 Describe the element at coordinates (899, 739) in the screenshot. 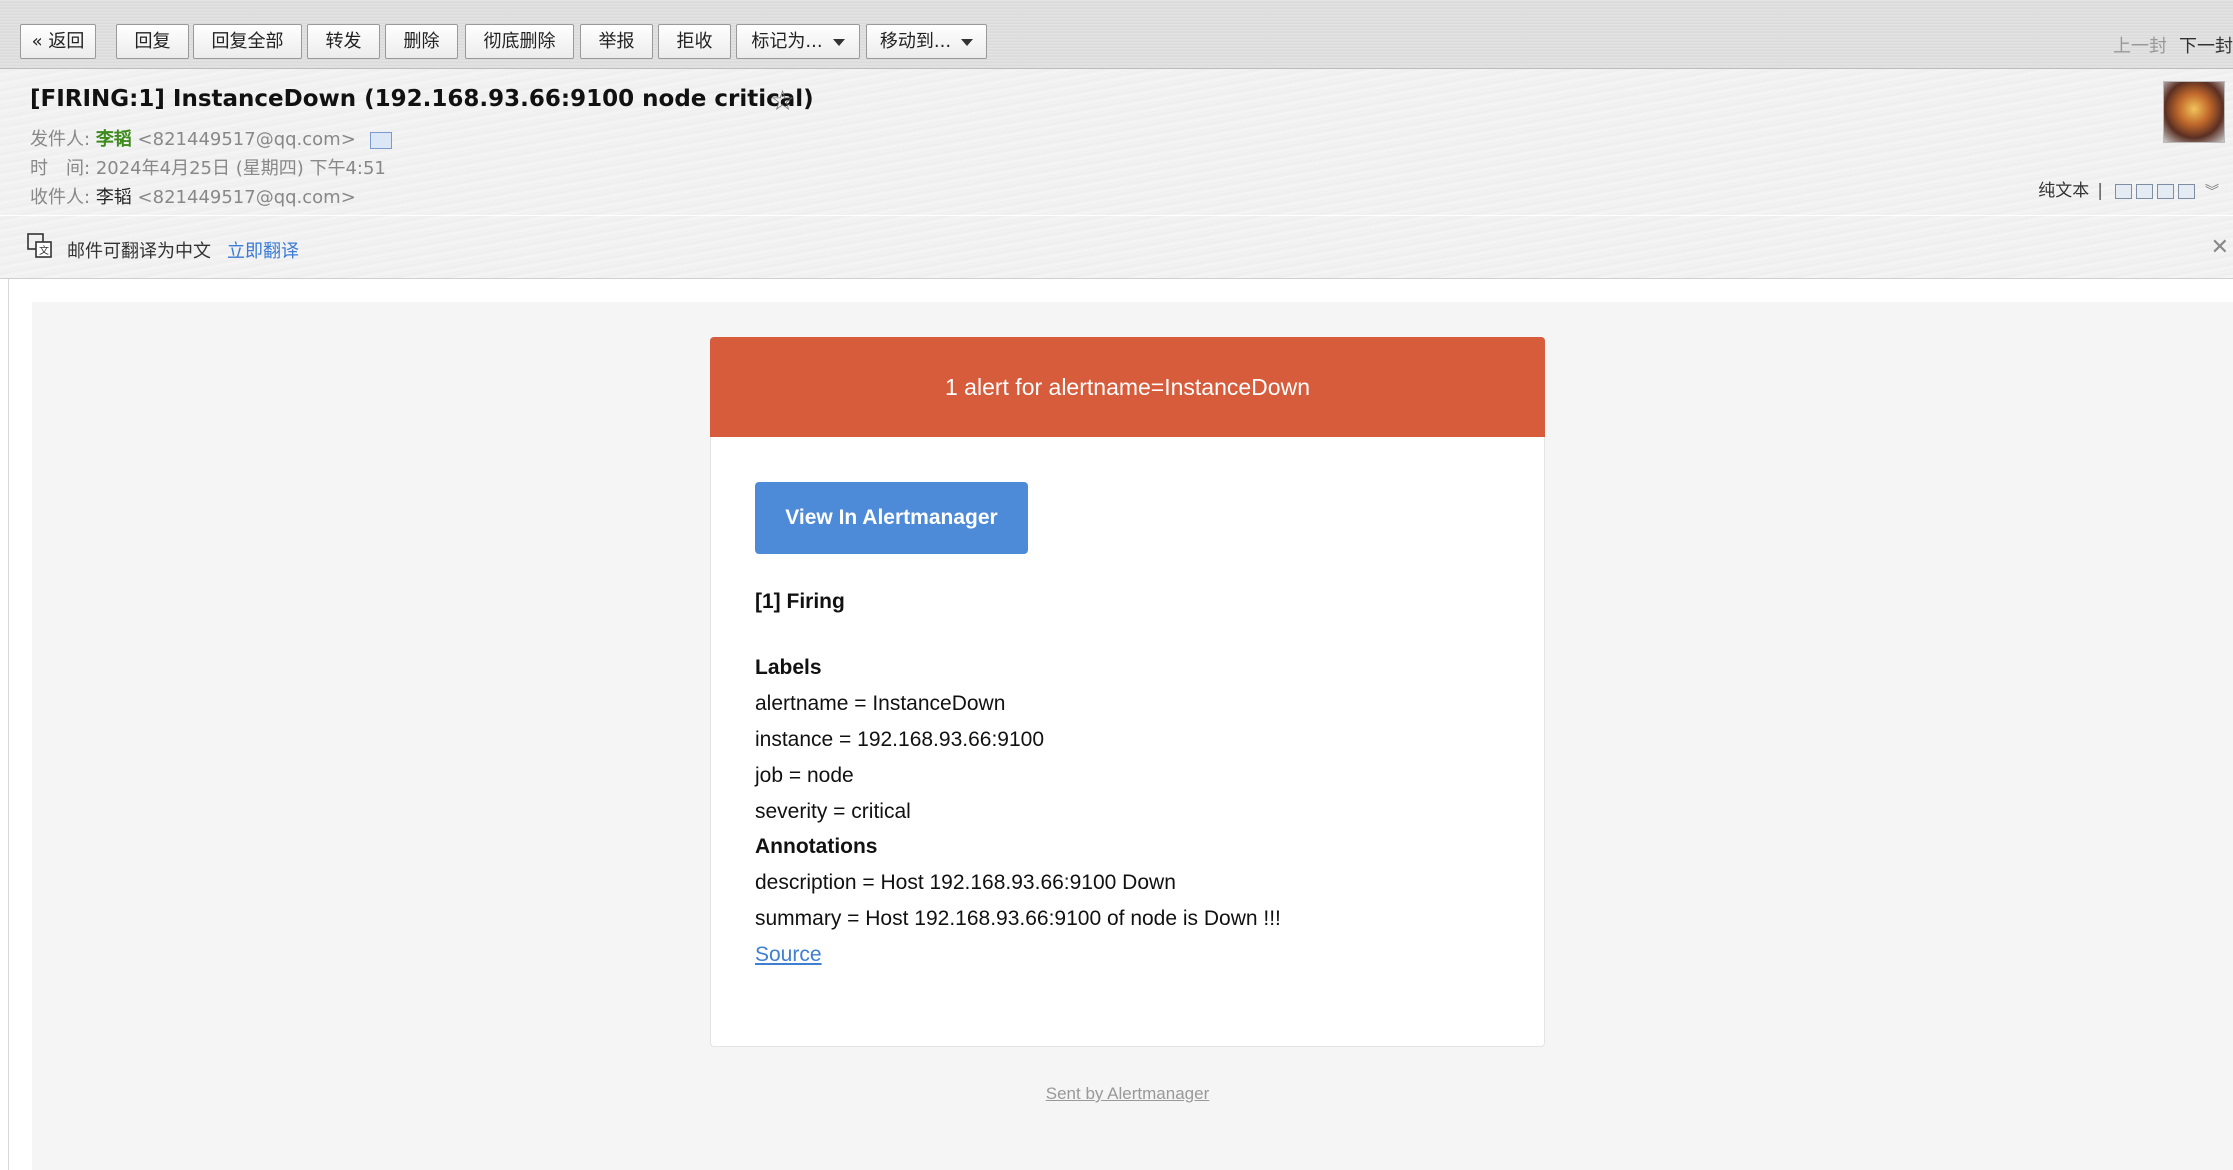

I see `label-instance: instance = 192.168.93.66:9100` at that location.